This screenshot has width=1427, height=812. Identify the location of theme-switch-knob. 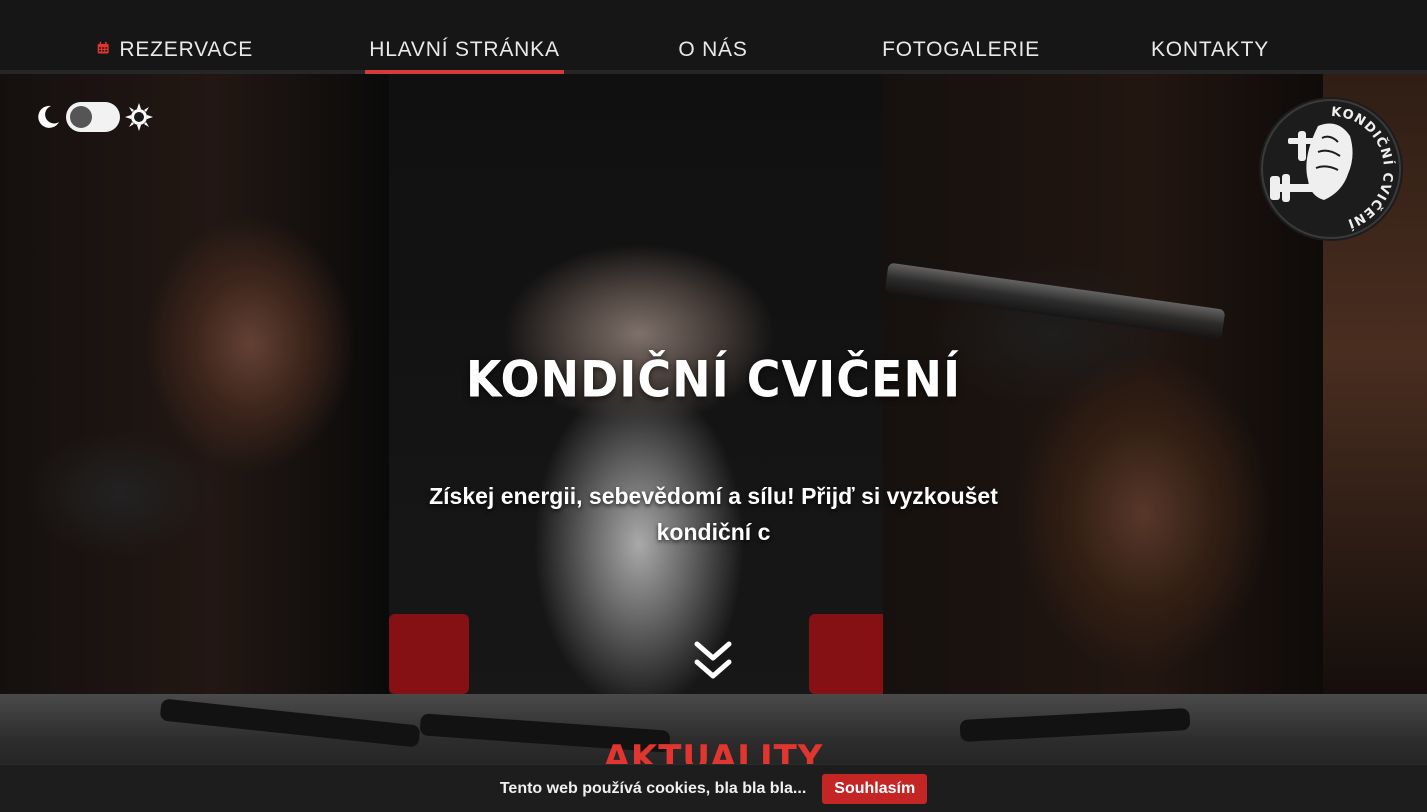
(81, 117).